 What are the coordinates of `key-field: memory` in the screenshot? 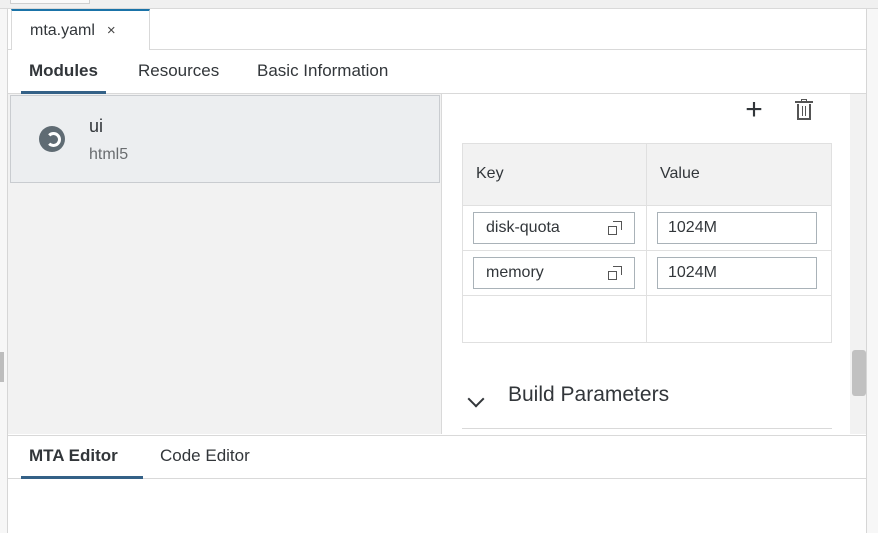 It's located at (554, 273).